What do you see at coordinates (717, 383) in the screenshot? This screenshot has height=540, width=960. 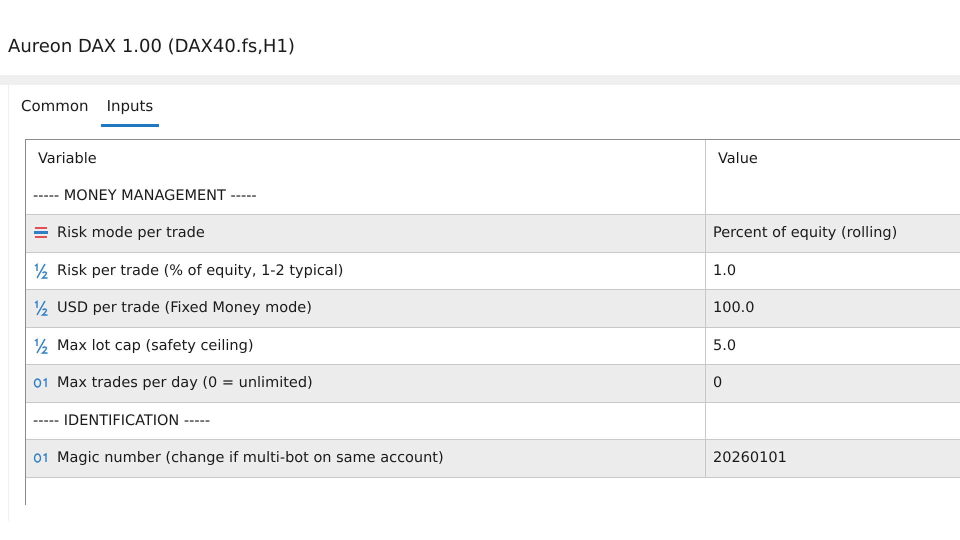 I see `variable-value: 0` at bounding box center [717, 383].